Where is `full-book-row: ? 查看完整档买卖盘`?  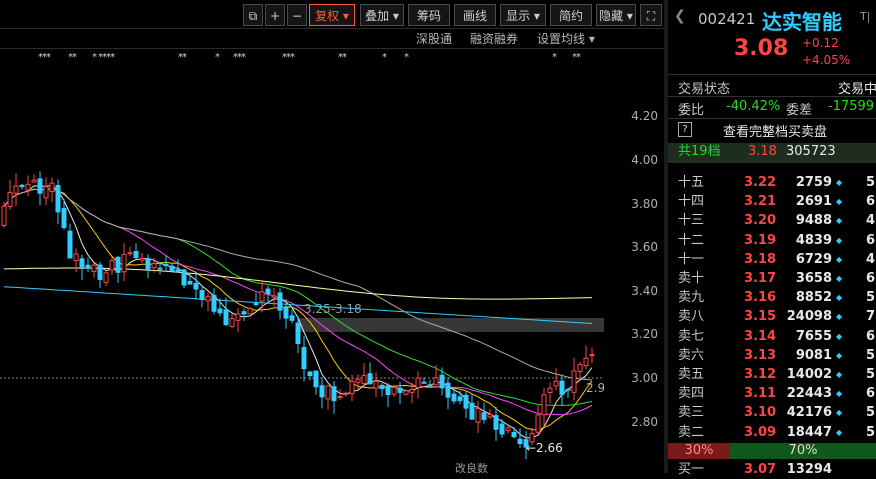 full-book-row: ? 查看完整档买卖盘 is located at coordinates (772, 131).